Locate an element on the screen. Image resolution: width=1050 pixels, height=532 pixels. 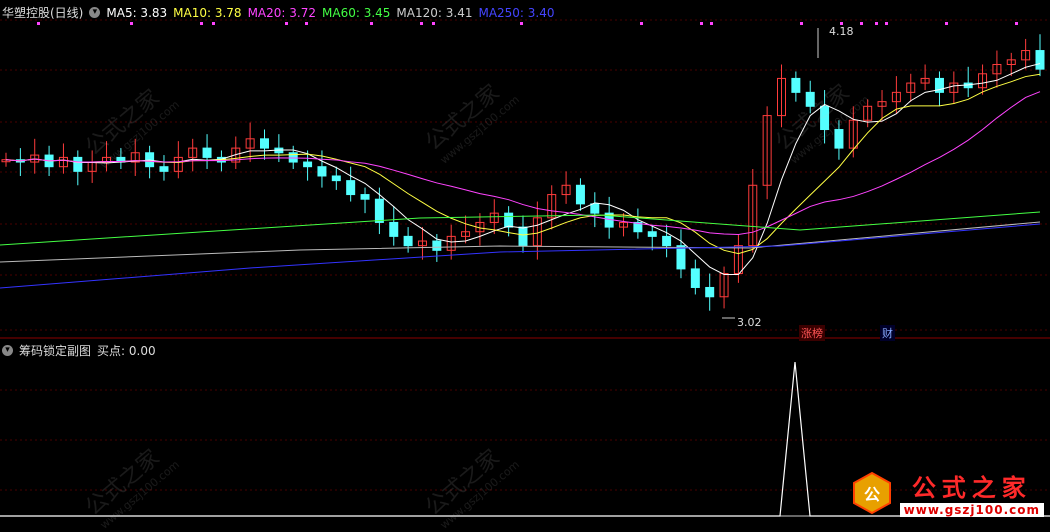
svg-text: 公 is located at coordinates (872, 494).